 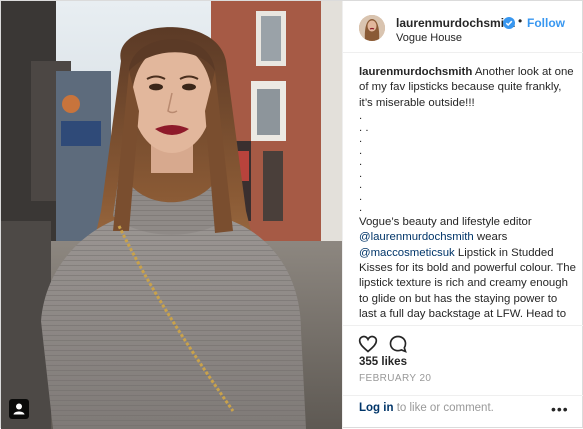 I want to click on caption-body-part1: Vogue’s beauty and lifestyle editor, so click(x=445, y=221).